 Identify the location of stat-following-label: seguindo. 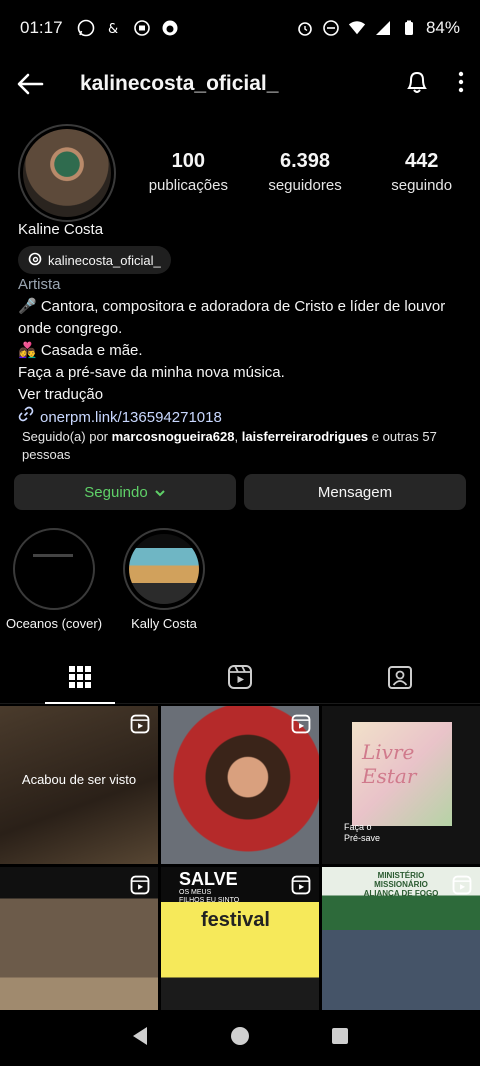
(422, 185).